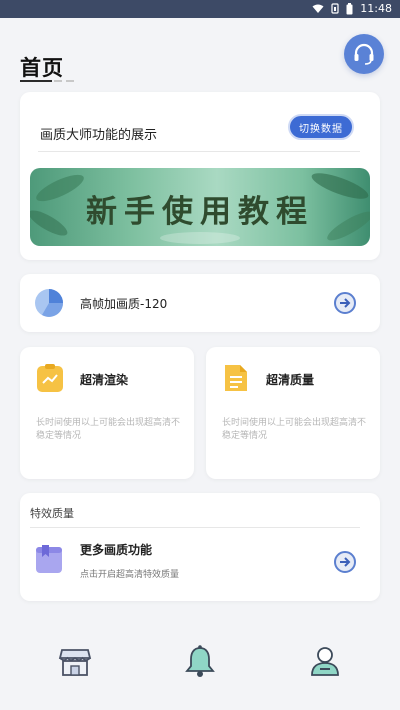  I want to click on more-features-arrow-button, so click(345, 562).